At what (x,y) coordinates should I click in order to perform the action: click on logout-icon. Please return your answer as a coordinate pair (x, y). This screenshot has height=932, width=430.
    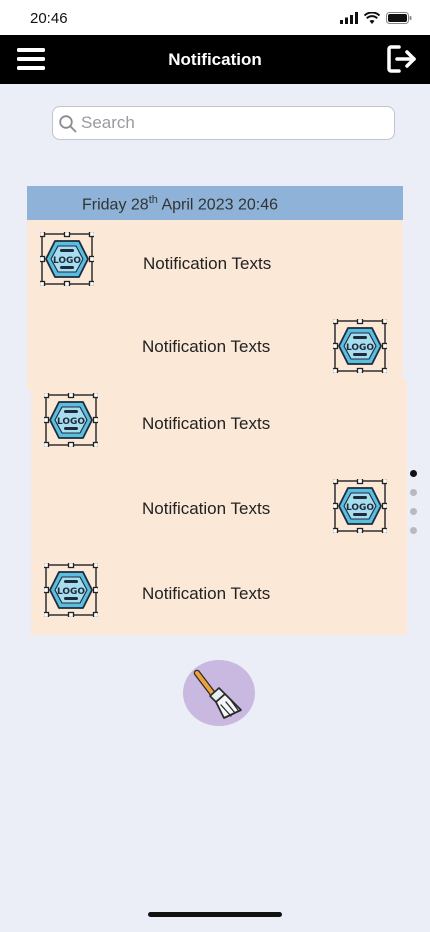
    Looking at the image, I should click on (401, 59).